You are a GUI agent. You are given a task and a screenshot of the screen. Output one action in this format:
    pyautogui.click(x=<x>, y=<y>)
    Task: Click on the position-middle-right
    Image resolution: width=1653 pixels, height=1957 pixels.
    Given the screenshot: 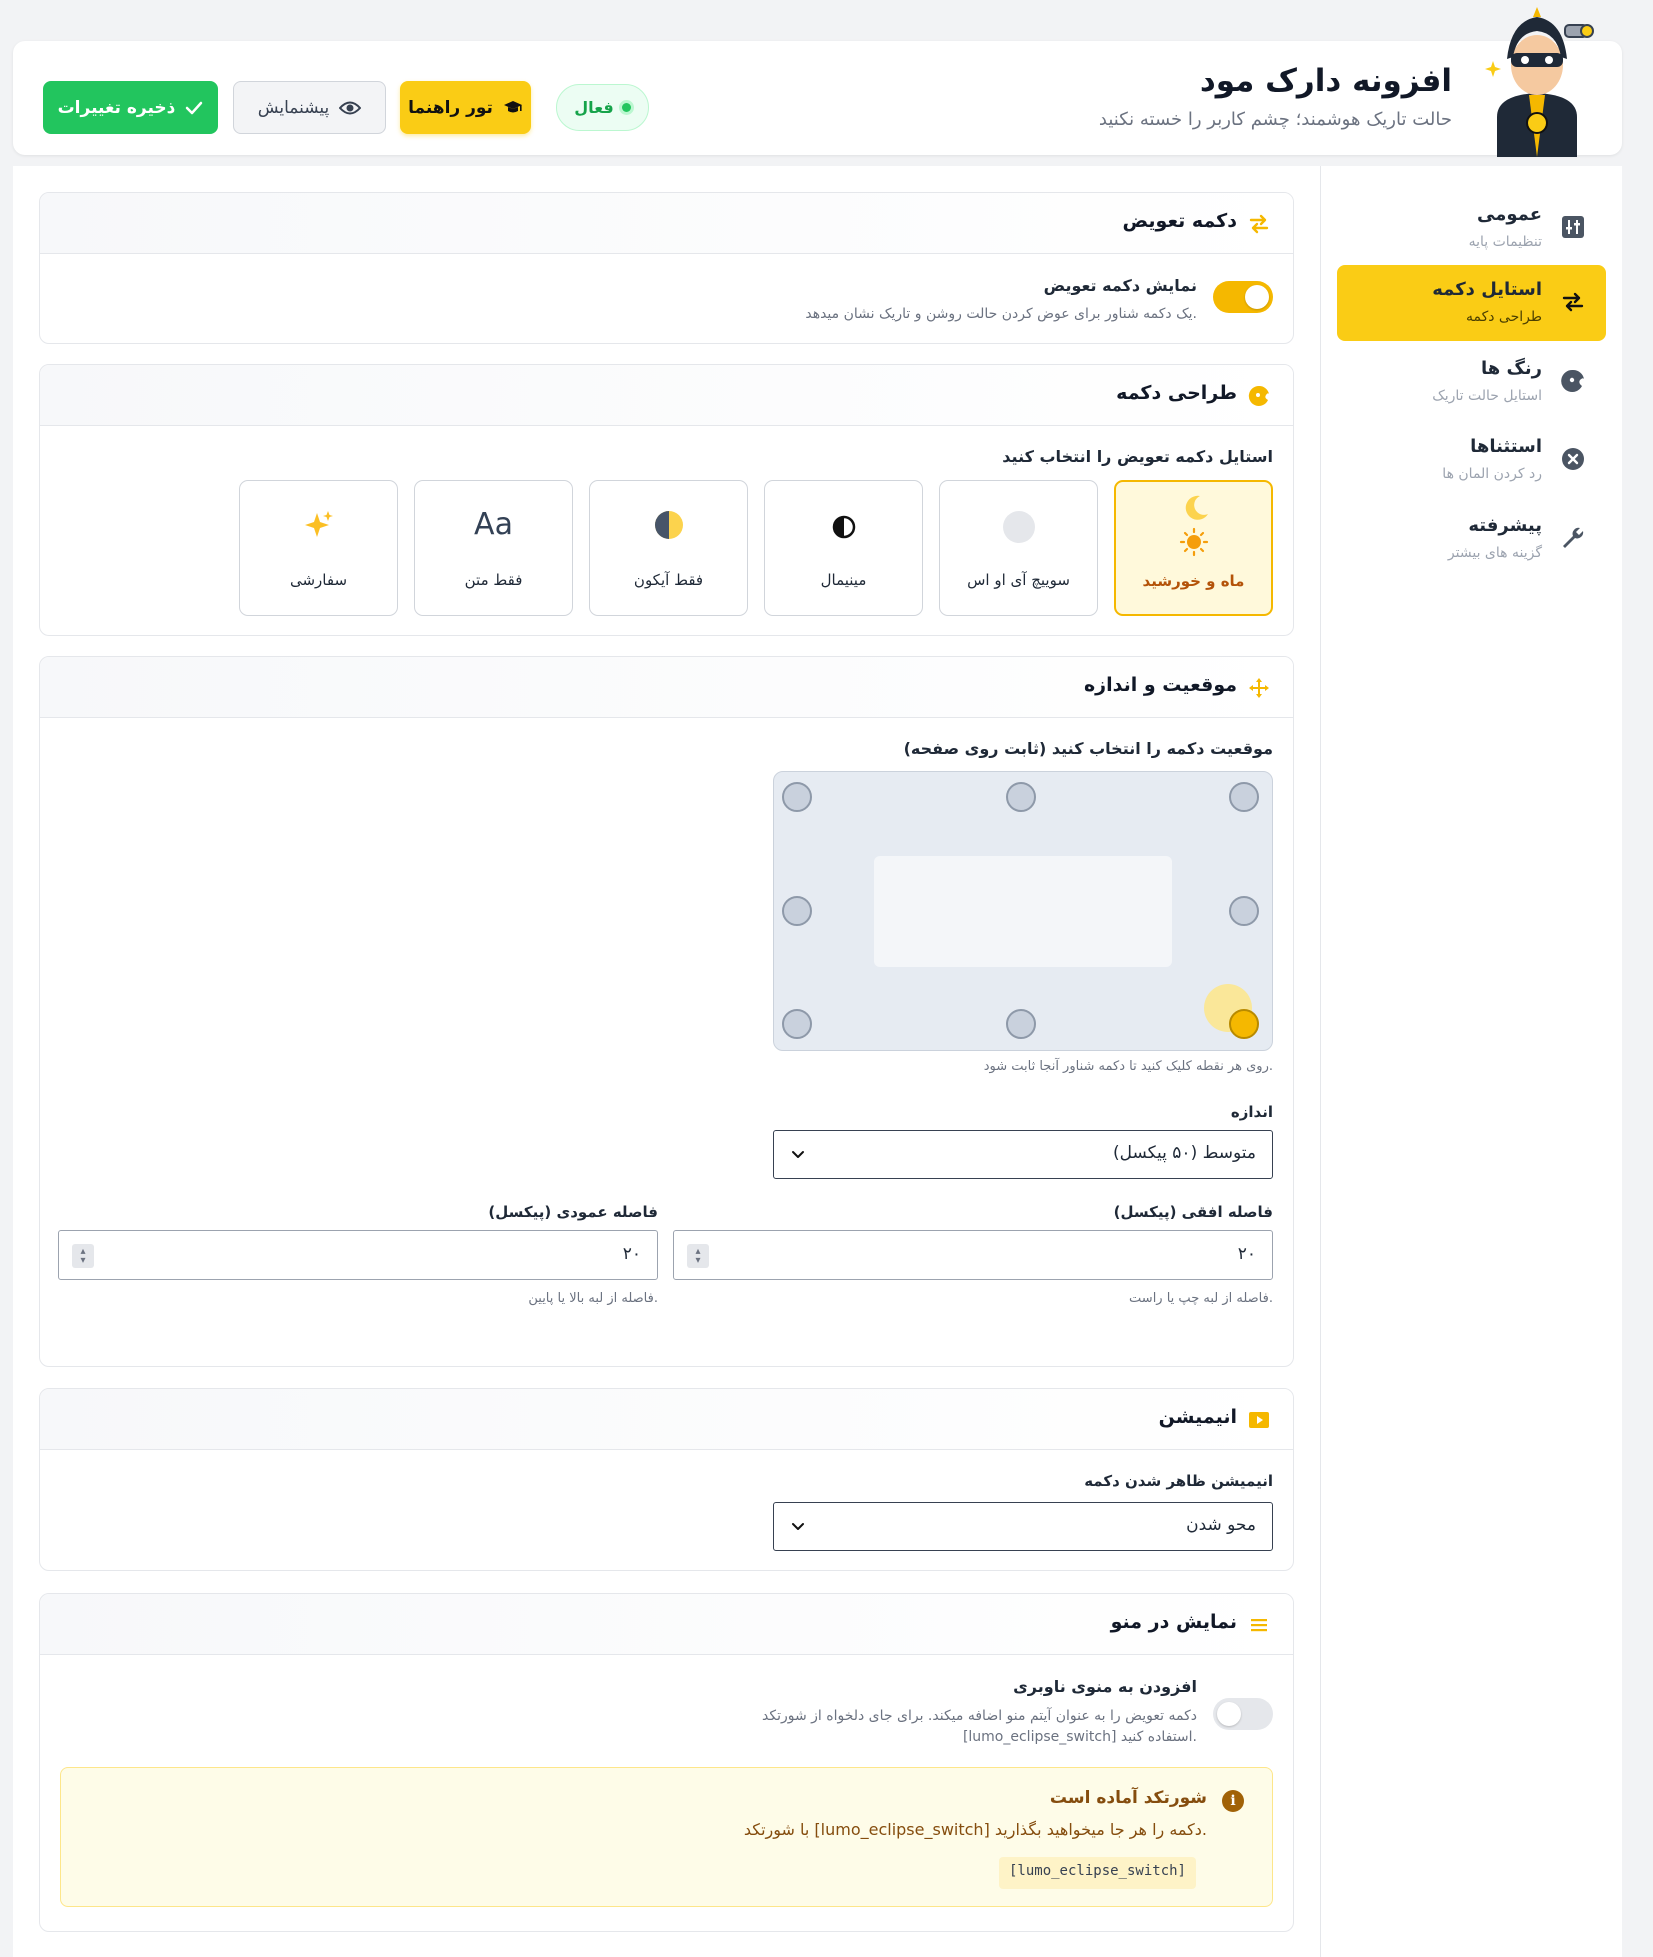 What is the action you would take?
    pyautogui.click(x=1244, y=911)
    